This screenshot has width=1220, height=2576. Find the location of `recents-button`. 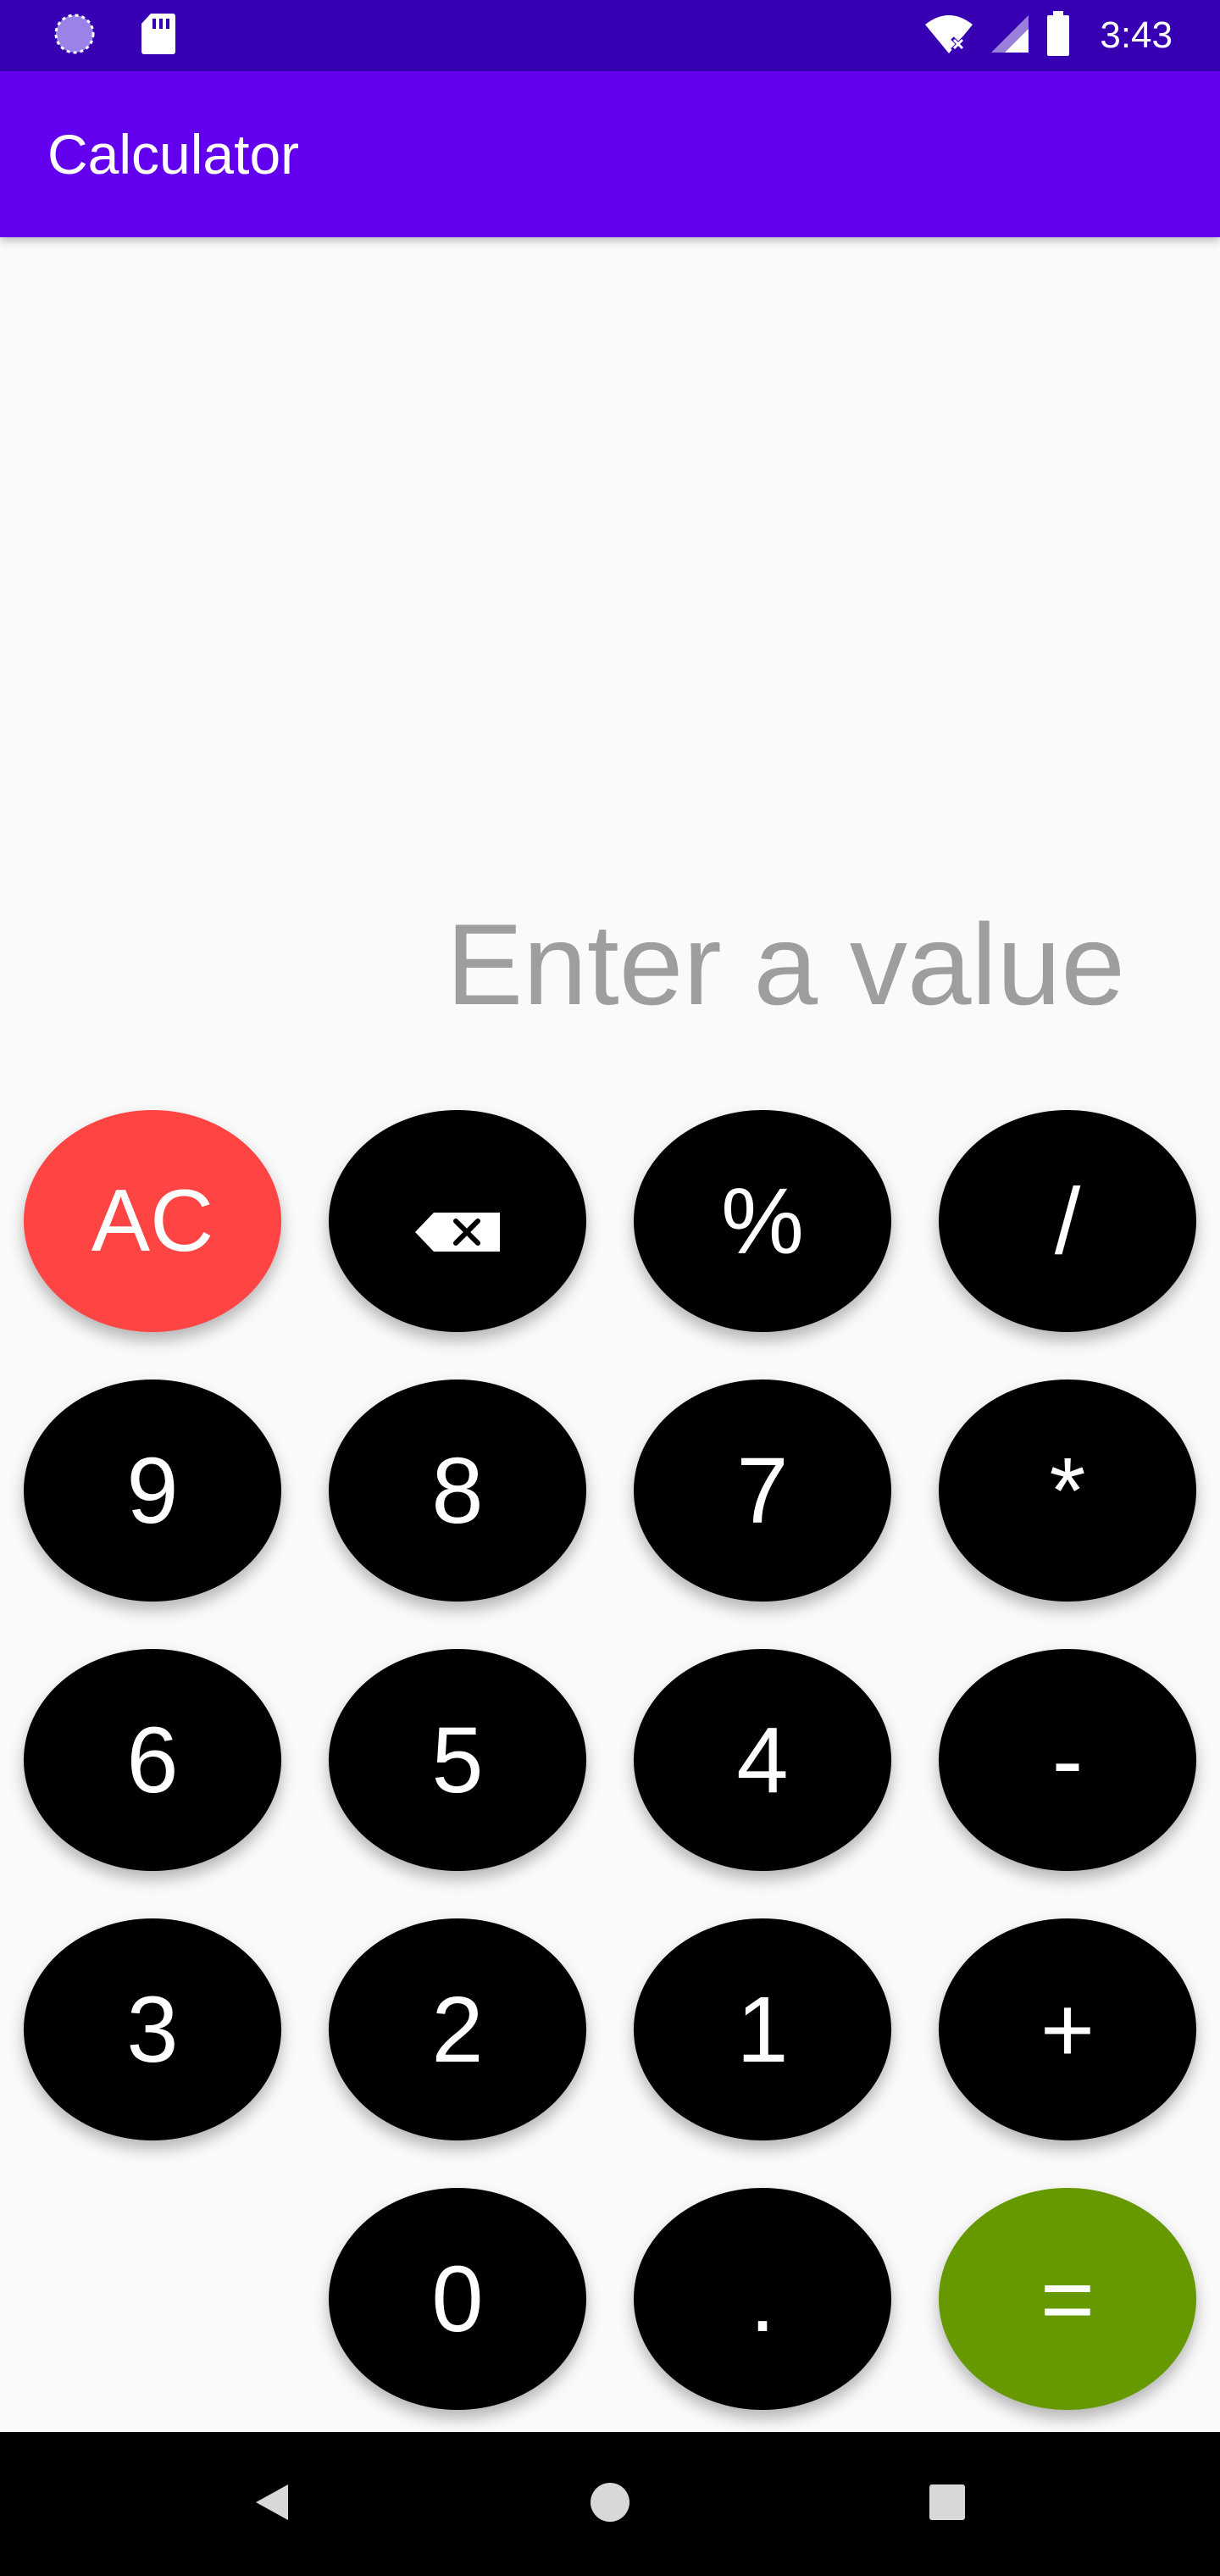

recents-button is located at coordinates (947, 2504).